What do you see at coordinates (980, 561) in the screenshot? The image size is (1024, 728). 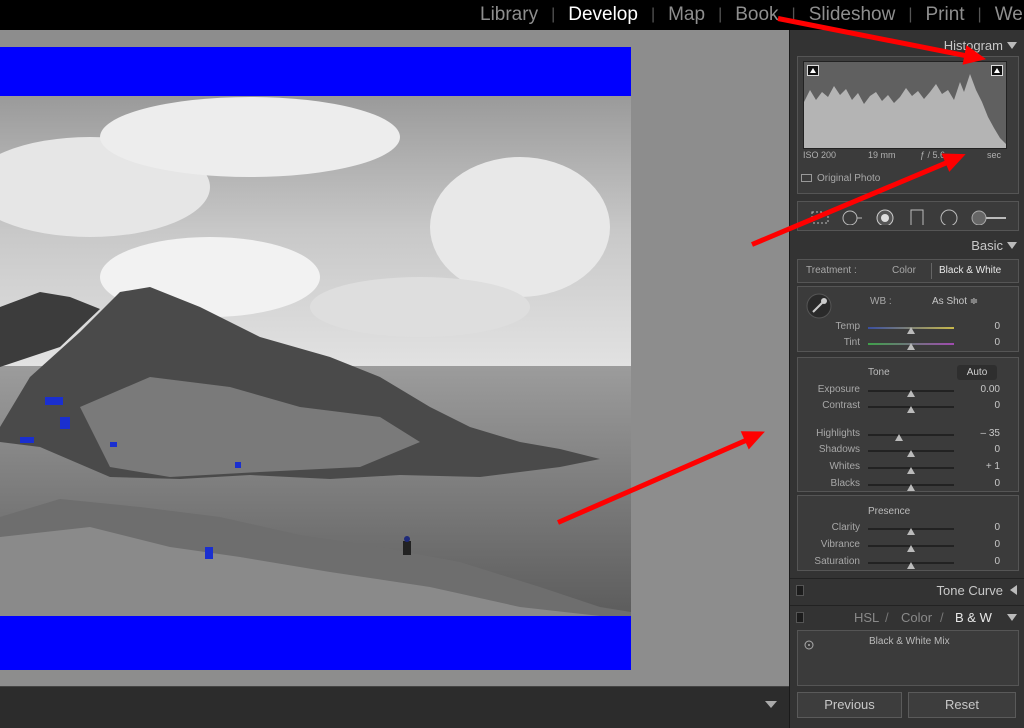 I see `saturation-value: 0` at bounding box center [980, 561].